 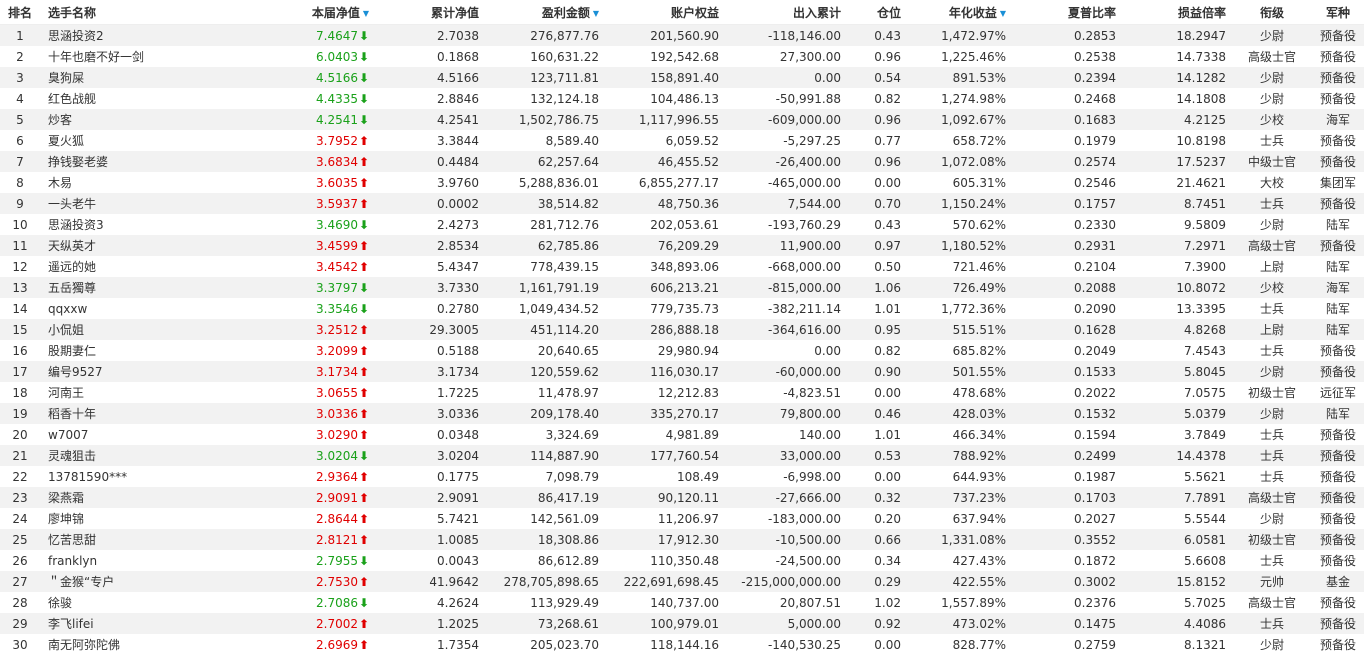 What do you see at coordinates (145, 434) in the screenshot?
I see `player-name: w7007` at bounding box center [145, 434].